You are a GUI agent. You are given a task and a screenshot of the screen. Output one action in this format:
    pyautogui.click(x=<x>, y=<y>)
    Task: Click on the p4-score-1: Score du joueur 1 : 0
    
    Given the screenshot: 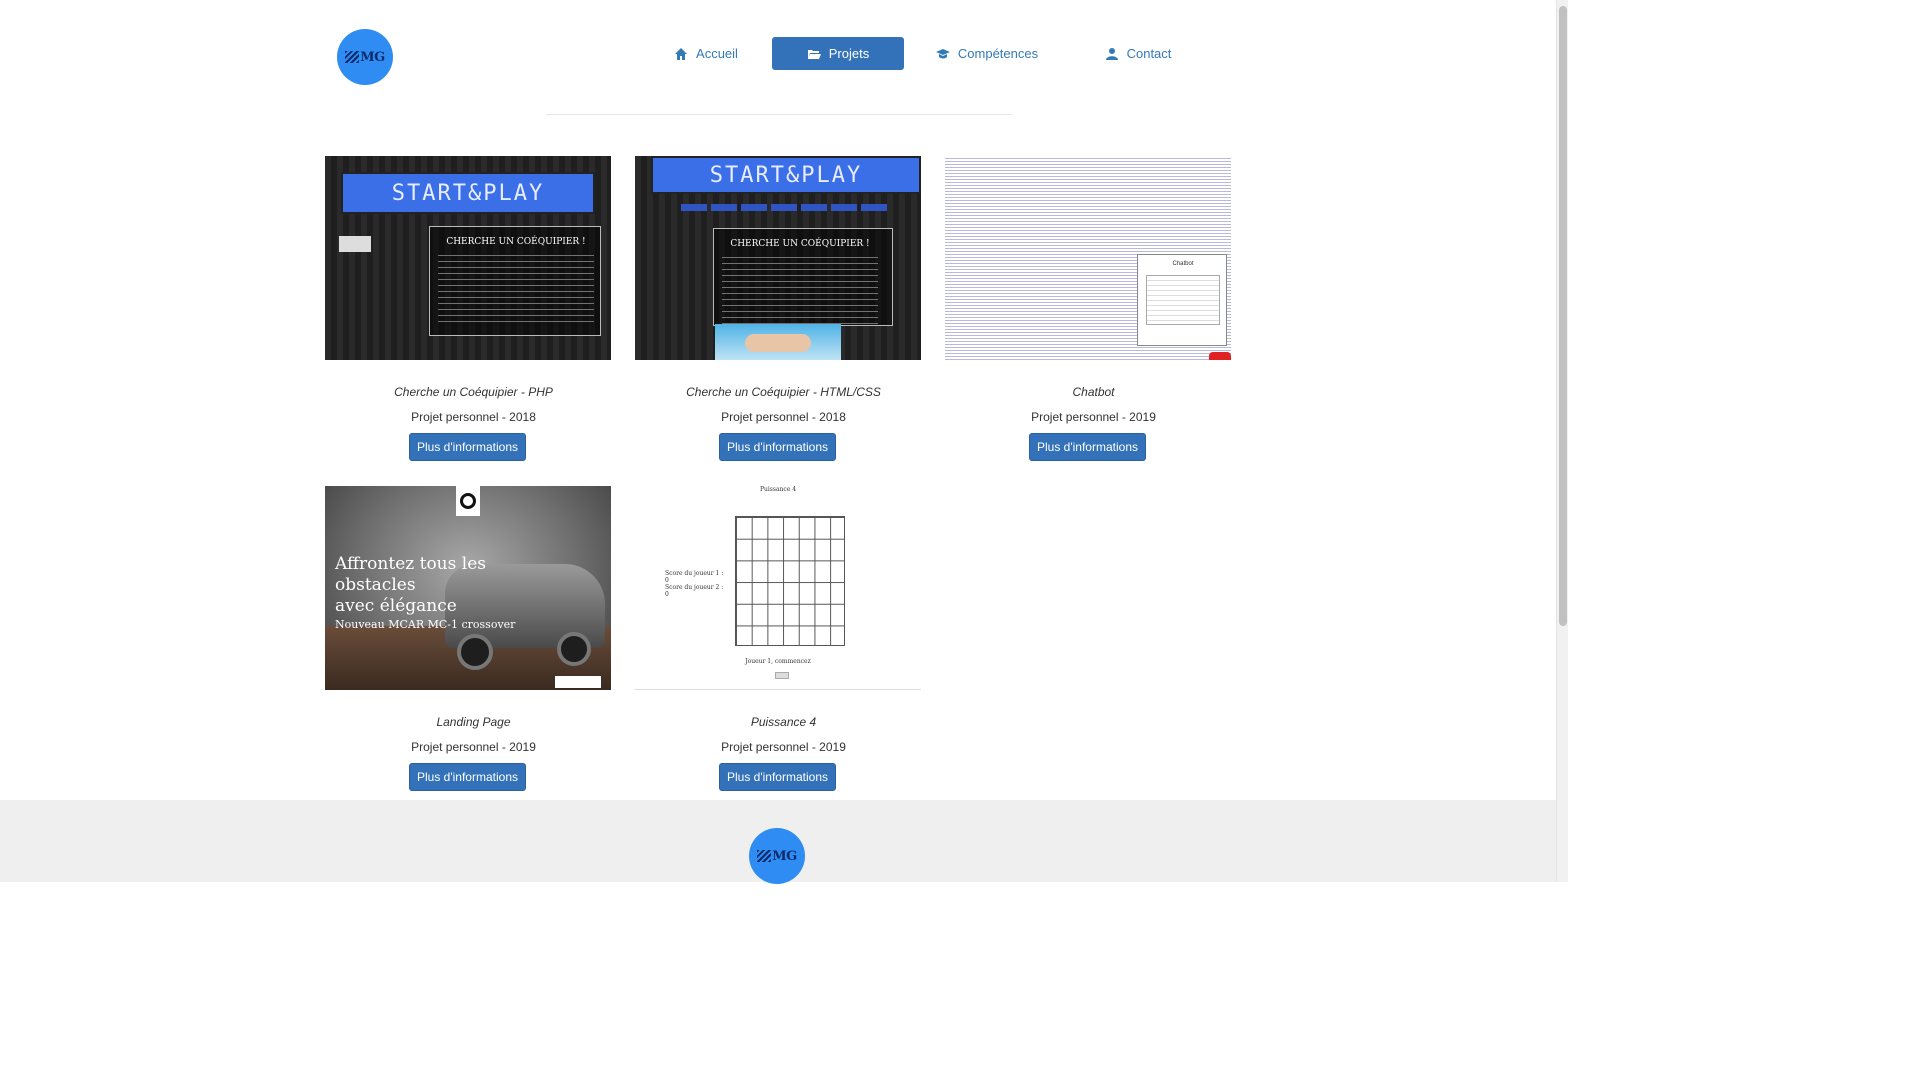 What is the action you would take?
    pyautogui.click(x=694, y=577)
    